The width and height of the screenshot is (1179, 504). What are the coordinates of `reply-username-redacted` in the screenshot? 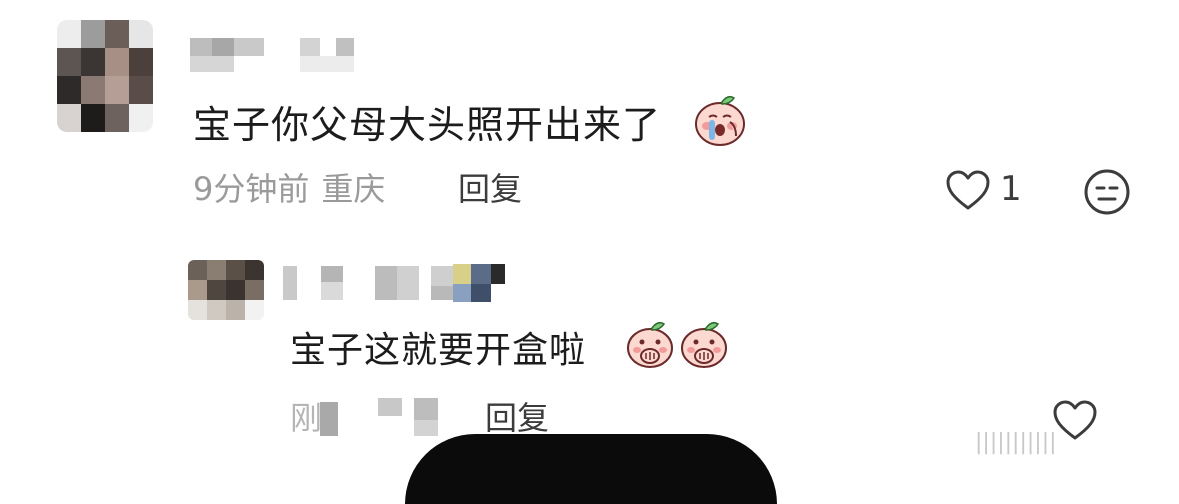 It's located at (398, 282).